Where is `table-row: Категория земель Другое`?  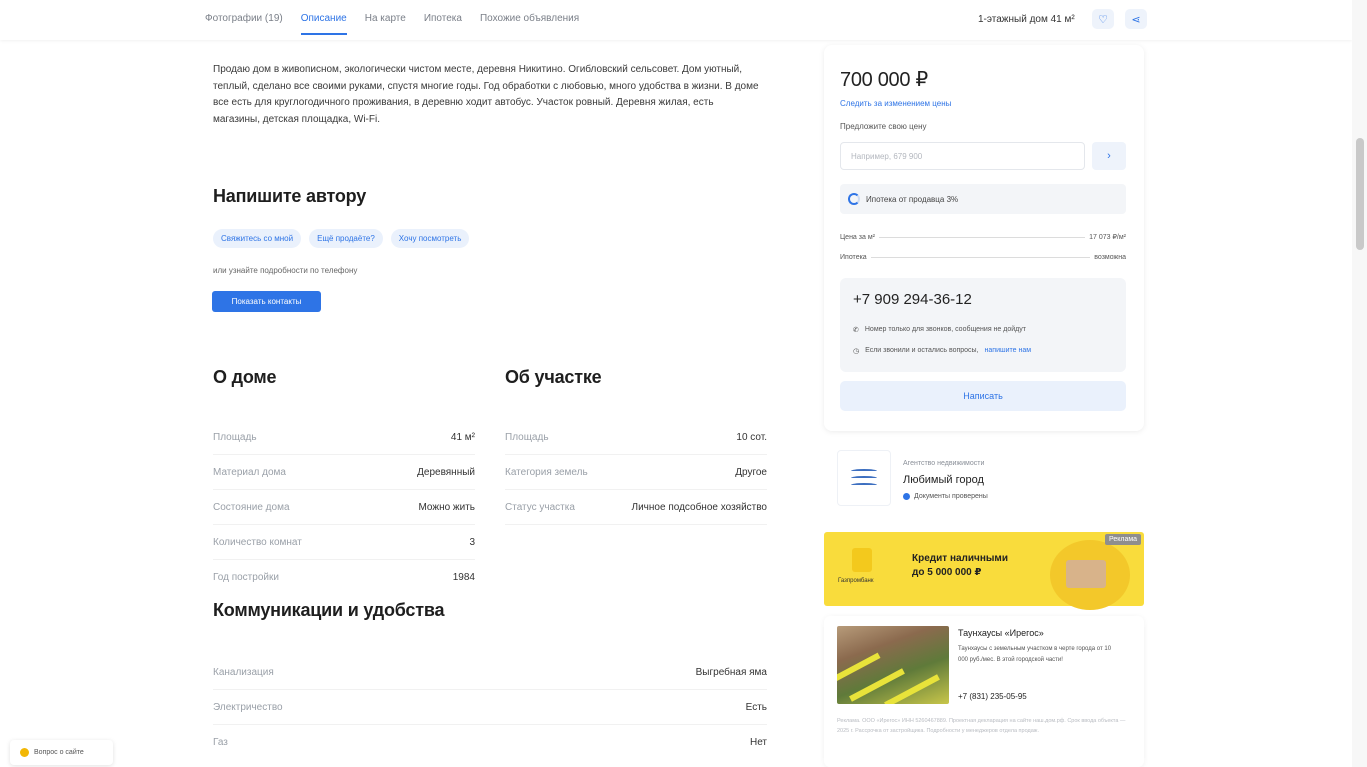 table-row: Категория земель Другое is located at coordinates (636, 472).